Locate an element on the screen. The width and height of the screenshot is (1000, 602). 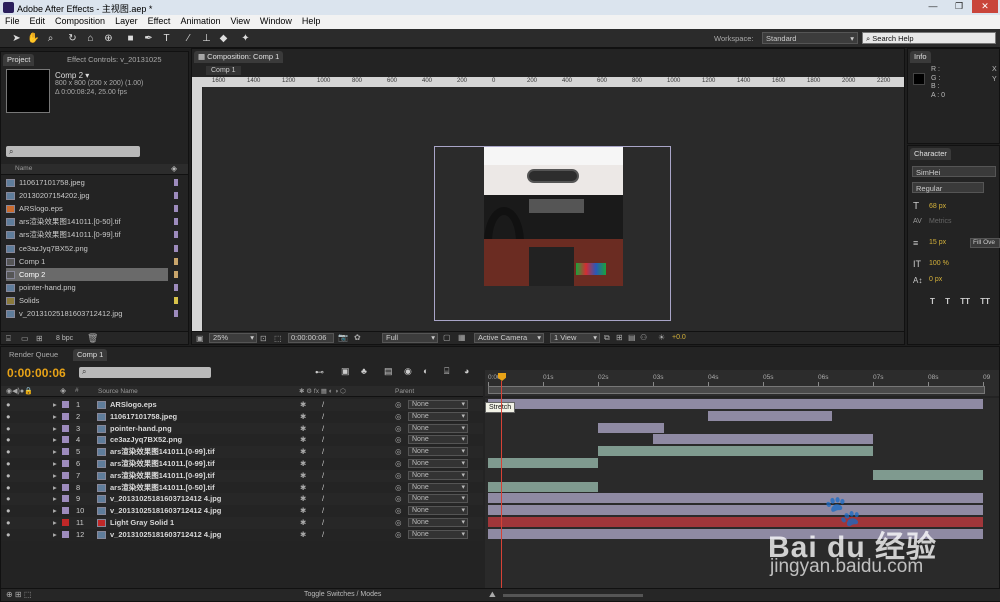
brush-tool-icon: ⁄ is located at coordinates (188, 38).